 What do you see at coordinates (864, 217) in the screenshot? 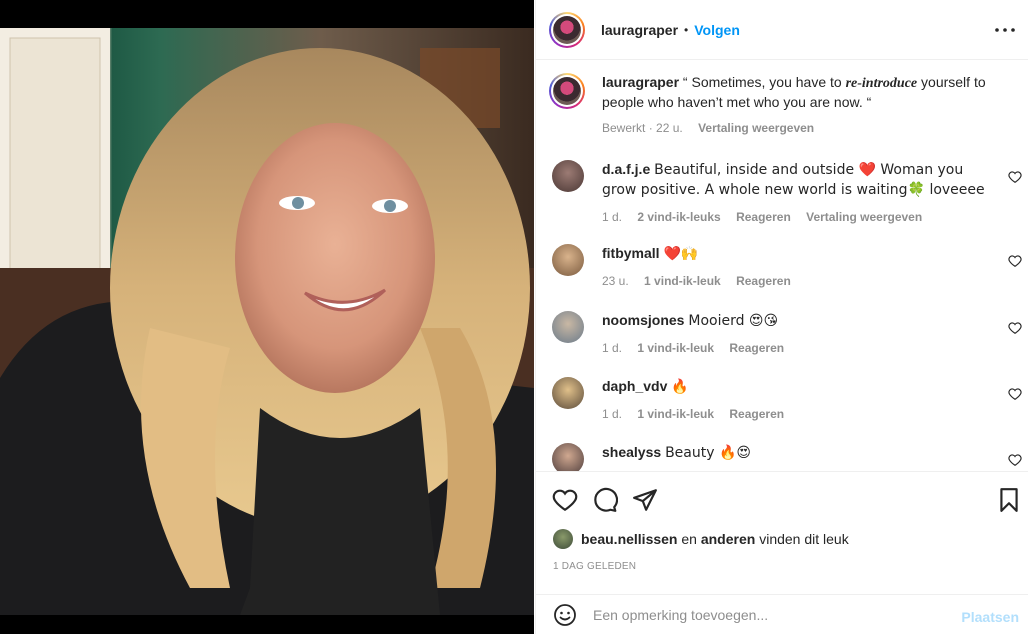
I see `comment-translate-link: Vertaling weergeven` at bounding box center [864, 217].